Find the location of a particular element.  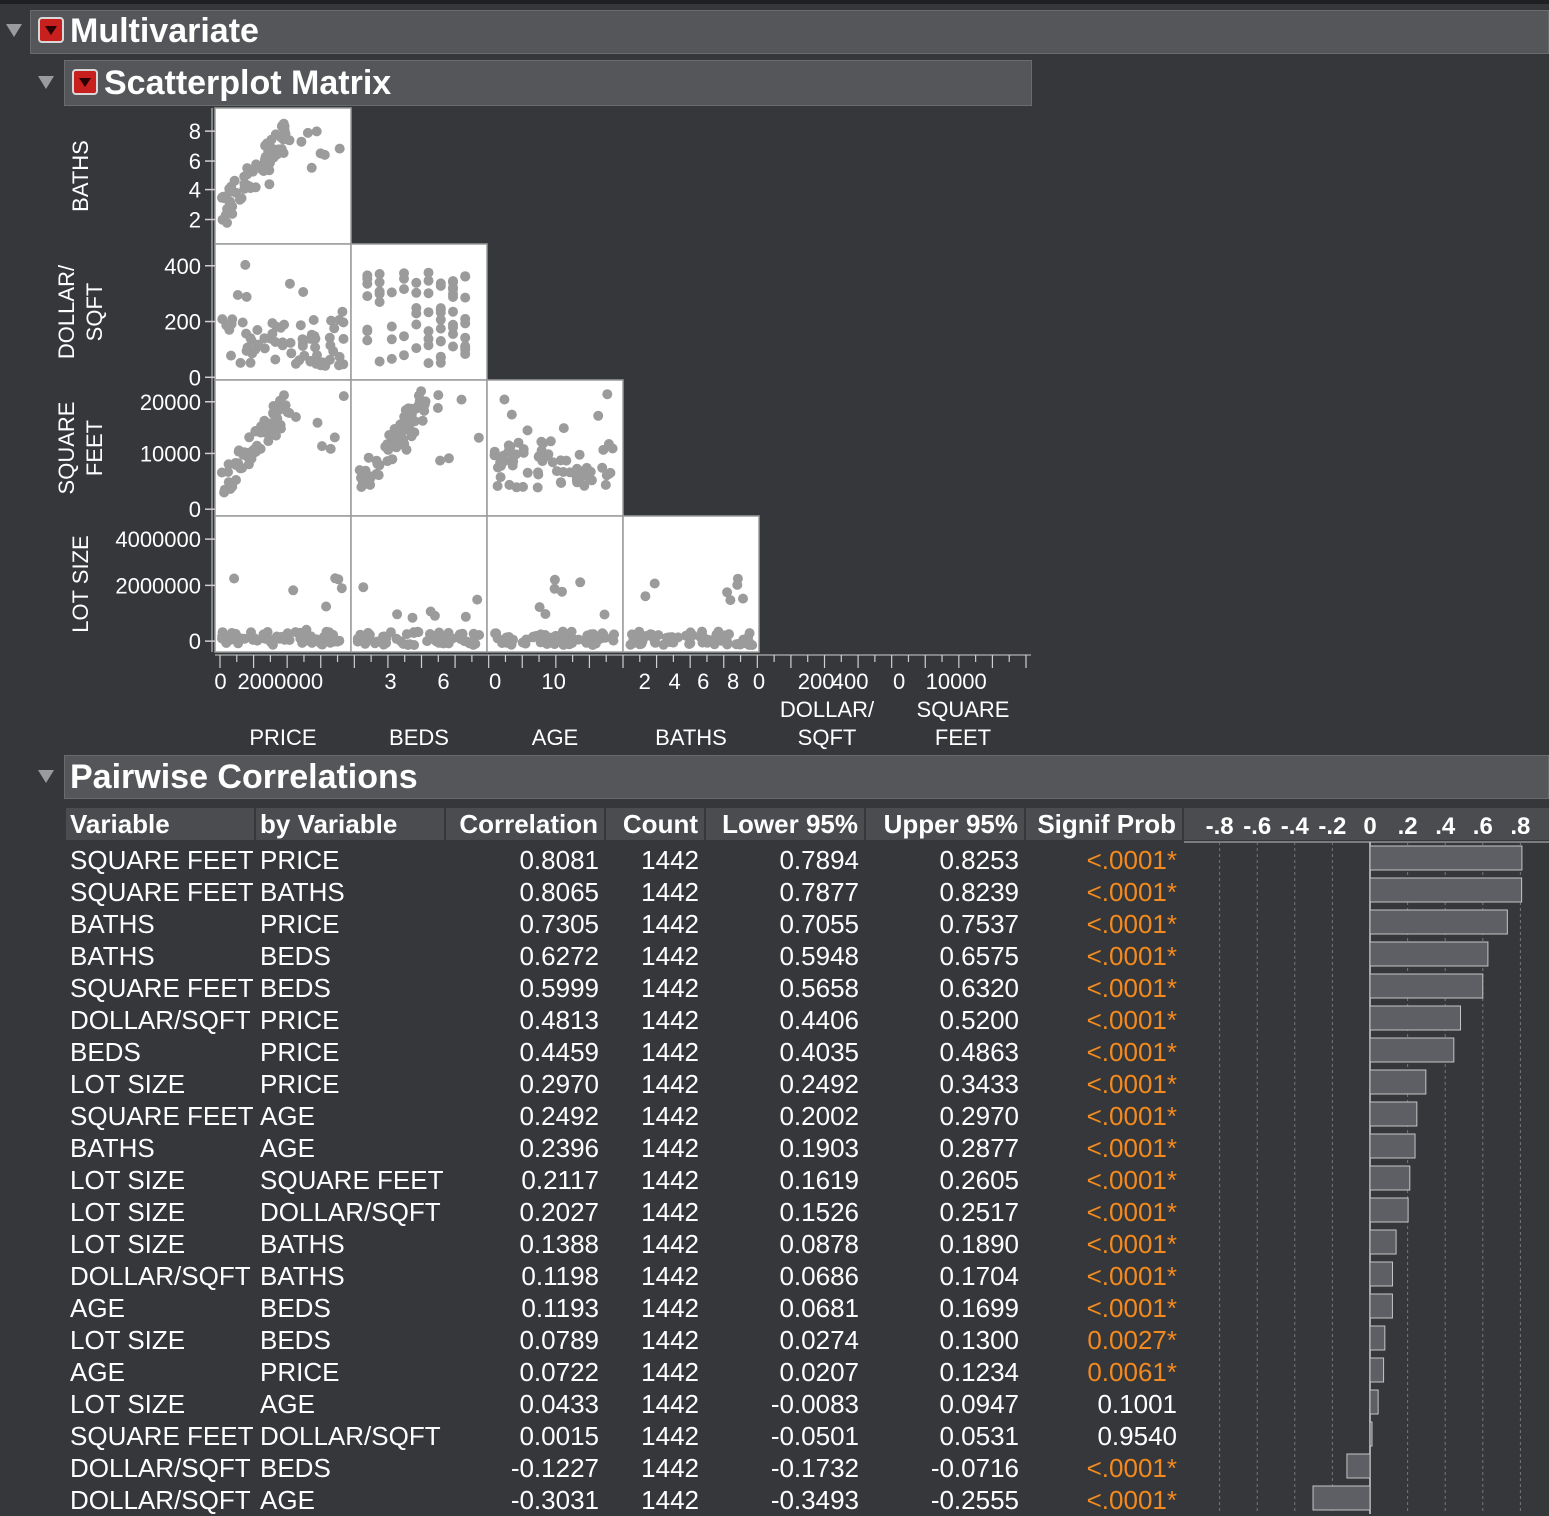

upper-95-cell: -0.0716 is located at coordinates (974, 1468).